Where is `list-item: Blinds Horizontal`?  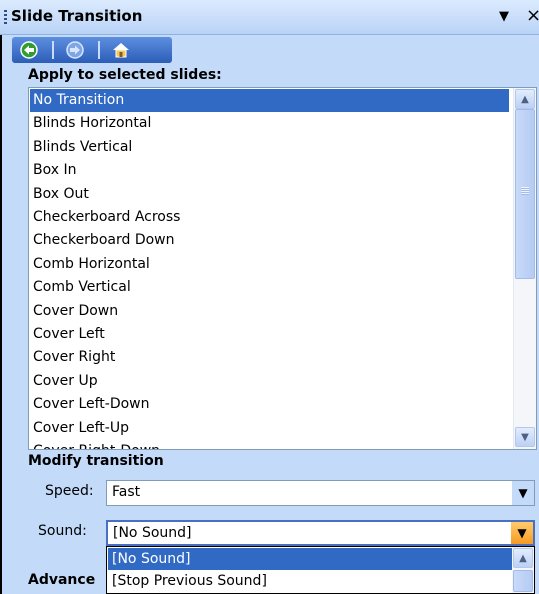 list-item: Blinds Horizontal is located at coordinates (269, 123).